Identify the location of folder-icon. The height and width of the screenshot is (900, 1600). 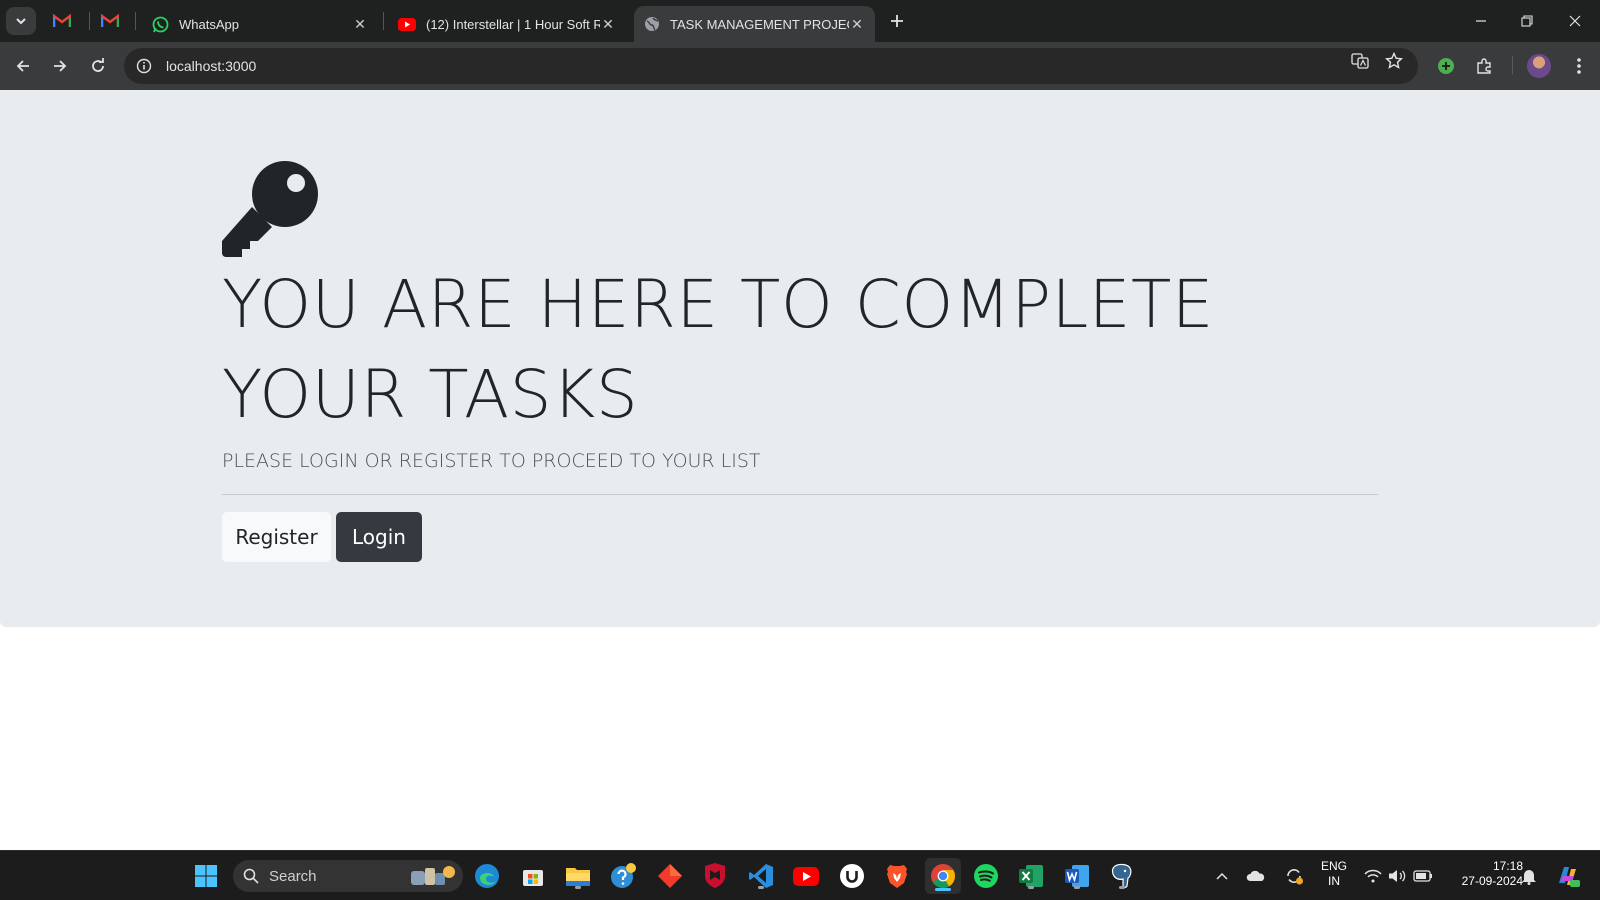
(578, 877).